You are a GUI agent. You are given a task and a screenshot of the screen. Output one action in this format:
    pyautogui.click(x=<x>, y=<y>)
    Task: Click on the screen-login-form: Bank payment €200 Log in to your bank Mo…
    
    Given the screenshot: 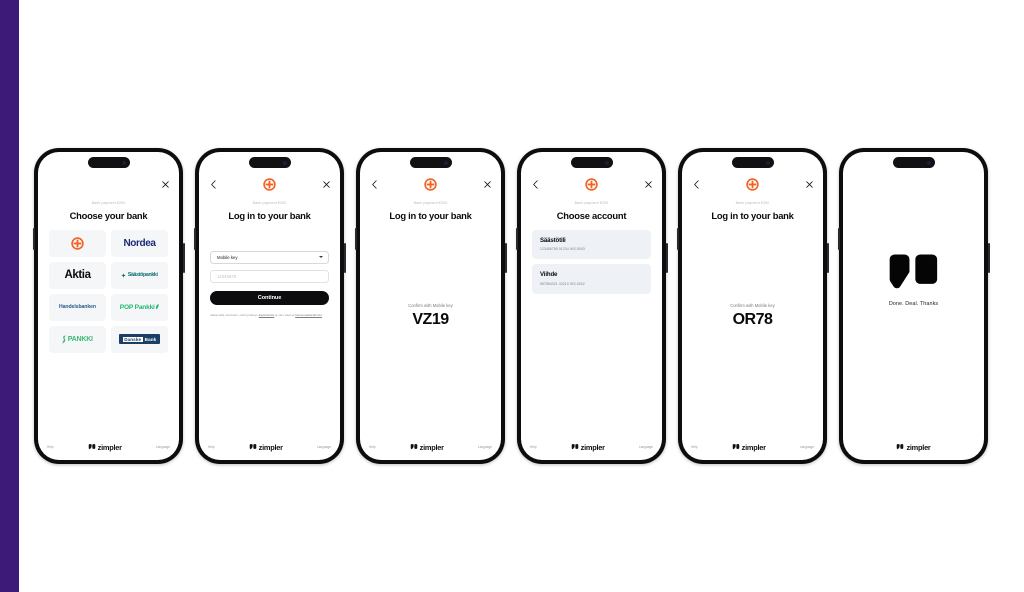 What is the action you would take?
    pyautogui.click(x=269, y=306)
    